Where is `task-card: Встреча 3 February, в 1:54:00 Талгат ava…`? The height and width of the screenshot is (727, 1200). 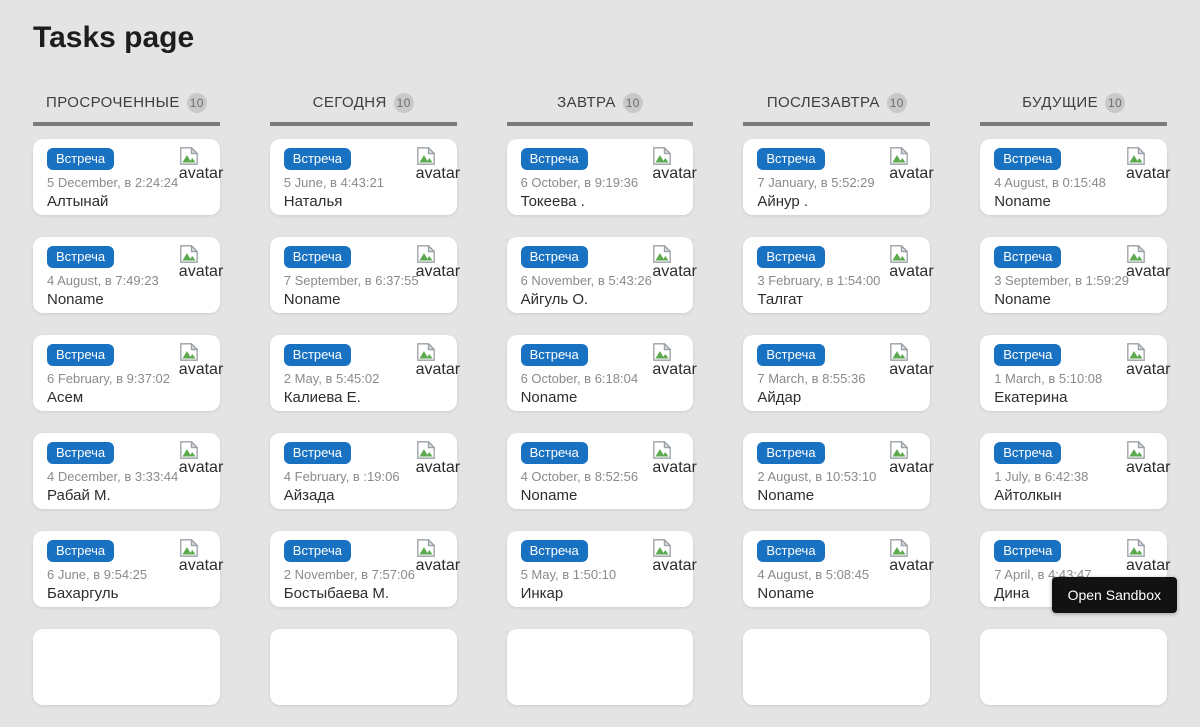
task-card: Встреча 3 February, в 1:54:00 Талгат ava… is located at coordinates (836, 275).